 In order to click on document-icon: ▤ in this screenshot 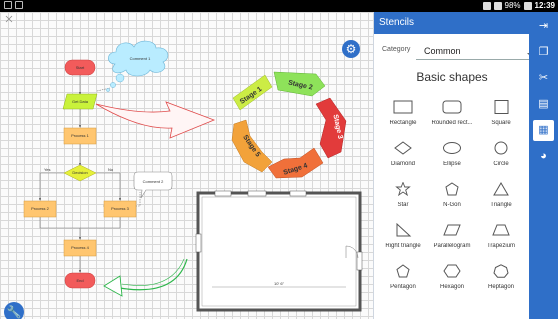, I will do `click(543, 104)`.